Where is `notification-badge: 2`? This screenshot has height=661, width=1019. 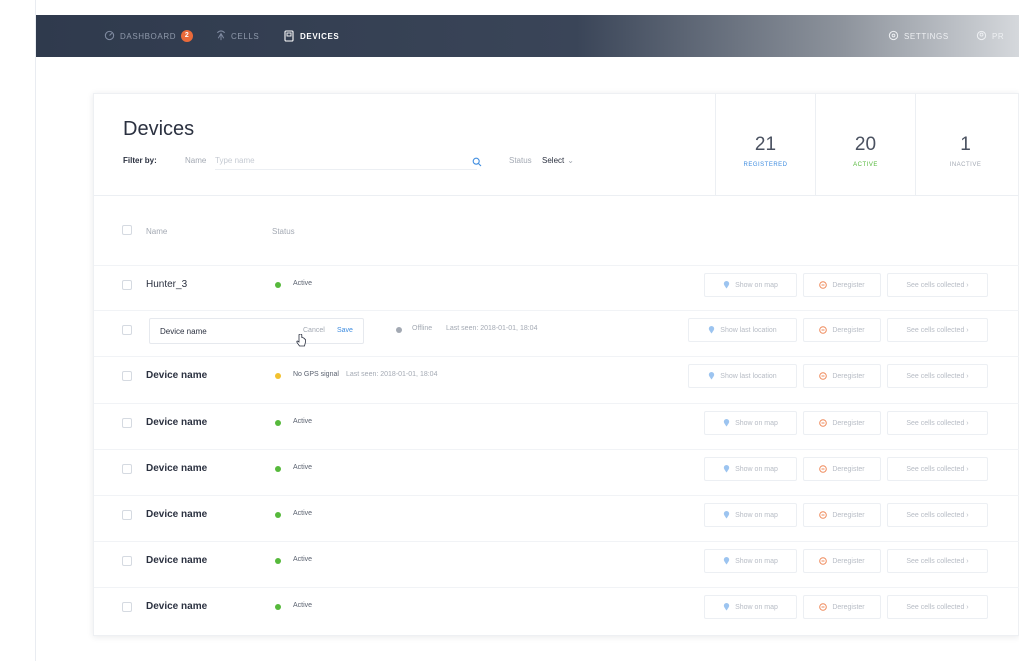
notification-badge: 2 is located at coordinates (187, 36).